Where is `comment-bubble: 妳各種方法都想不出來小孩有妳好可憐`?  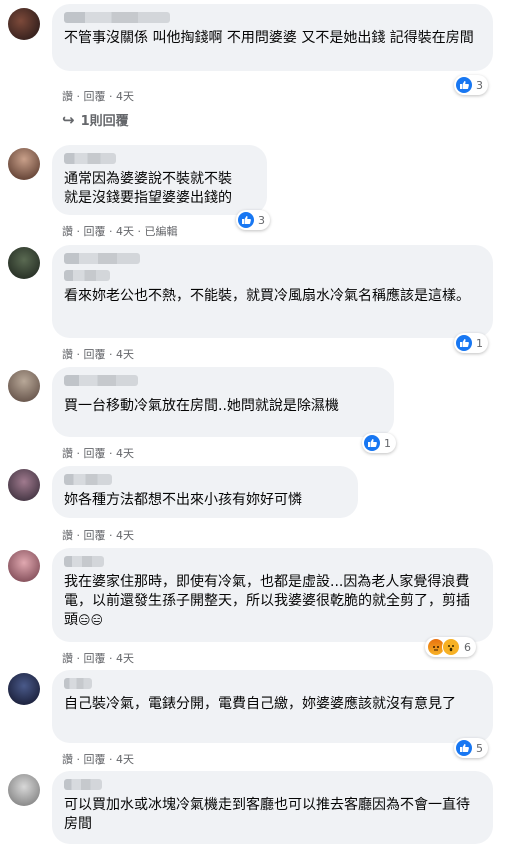
comment-bubble: 妳各種方法都想不出來小孩有妳好可憐 is located at coordinates (205, 492).